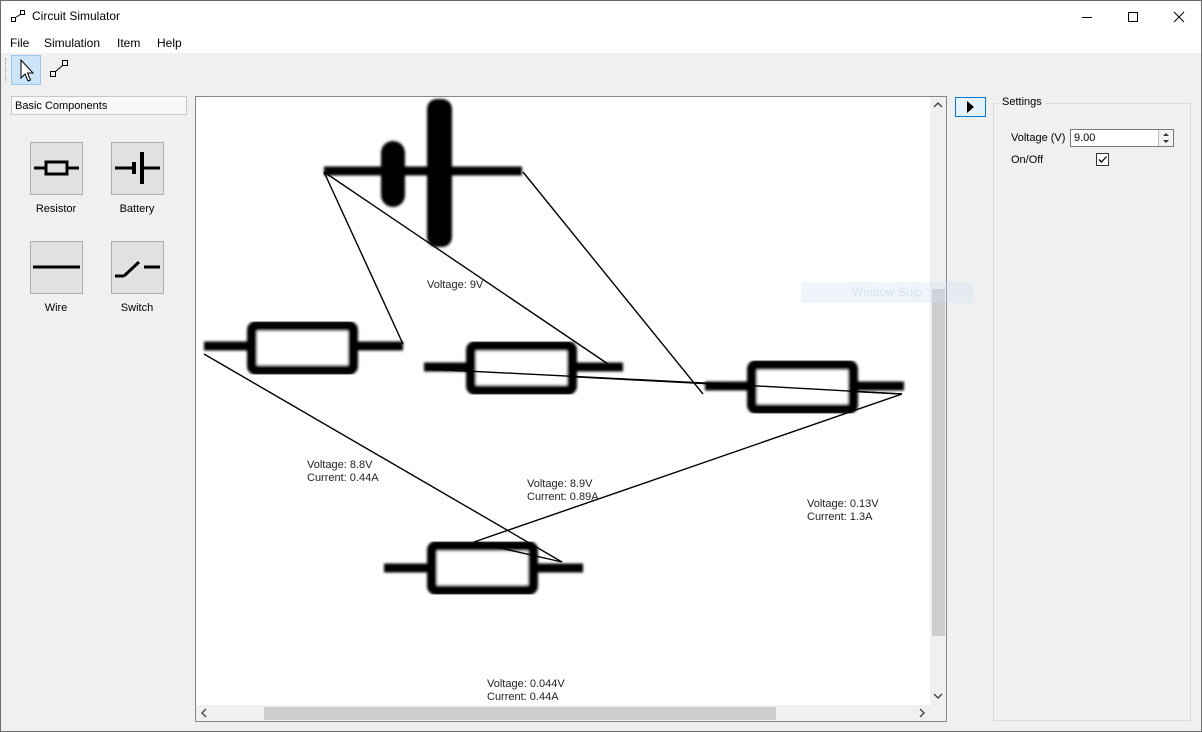  Describe the element at coordinates (1085, 138) in the screenshot. I see `voltage-value: 9.00` at that location.